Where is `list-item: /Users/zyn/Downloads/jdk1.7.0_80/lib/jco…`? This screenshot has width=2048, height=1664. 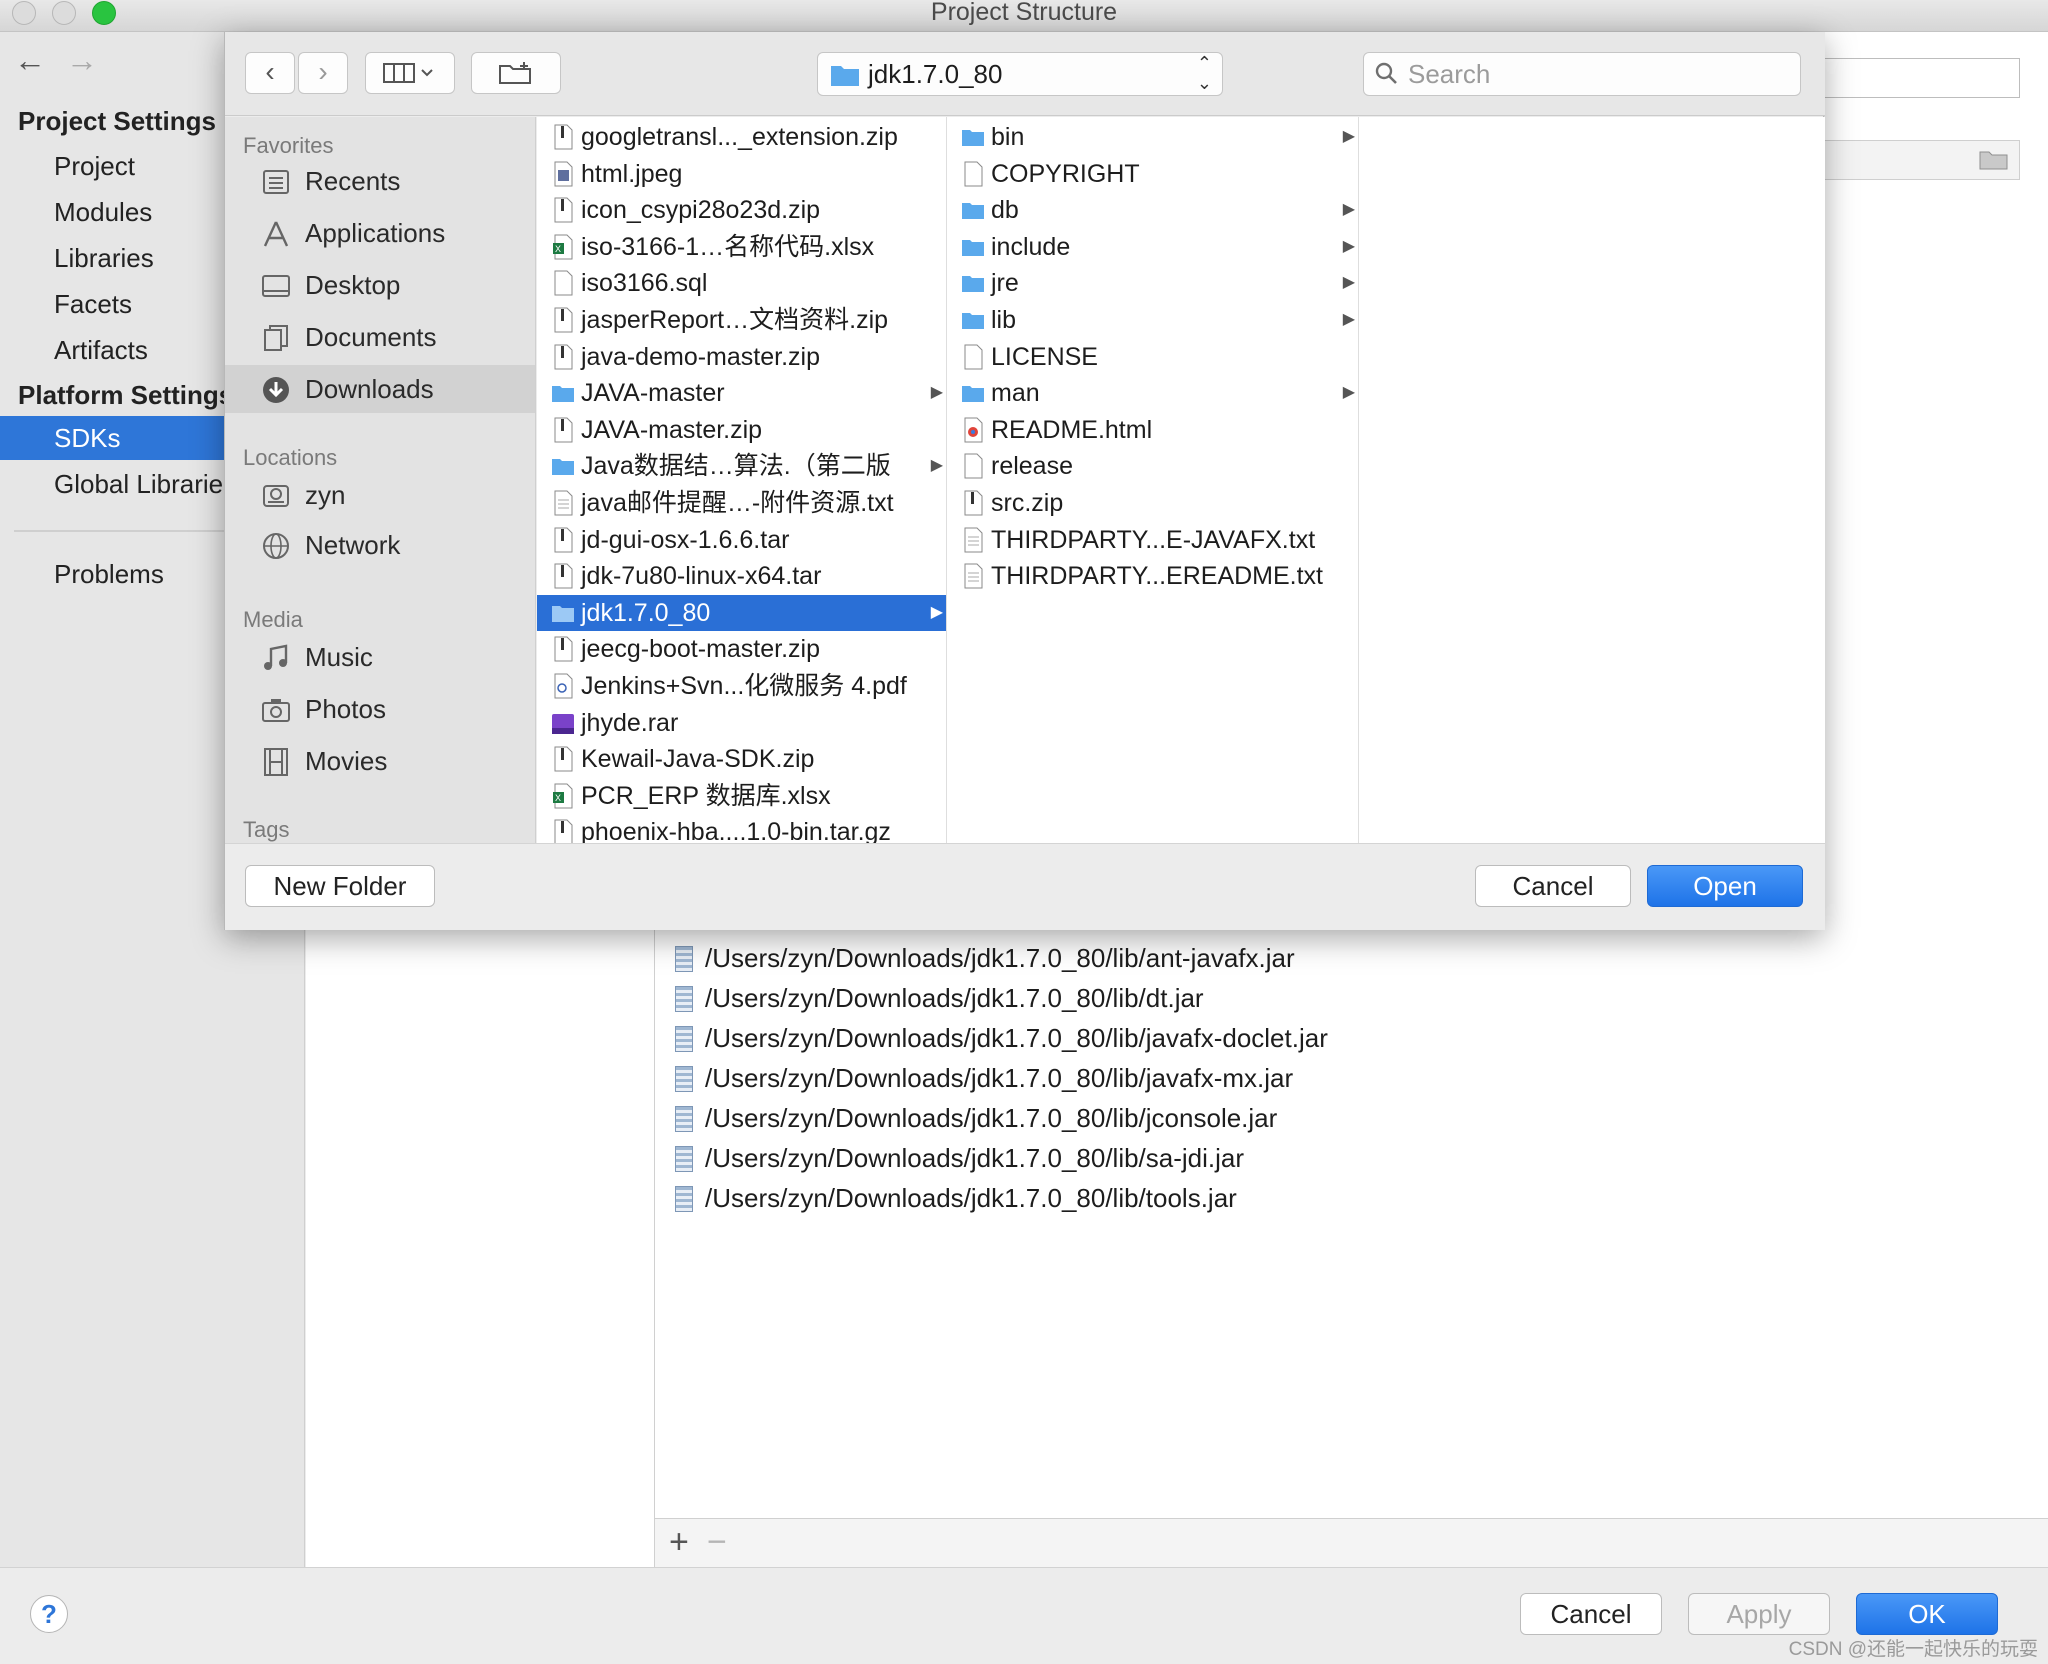
list-item: /Users/zyn/Downloads/jdk1.7.0_80/lib/jco… is located at coordinates (976, 1118).